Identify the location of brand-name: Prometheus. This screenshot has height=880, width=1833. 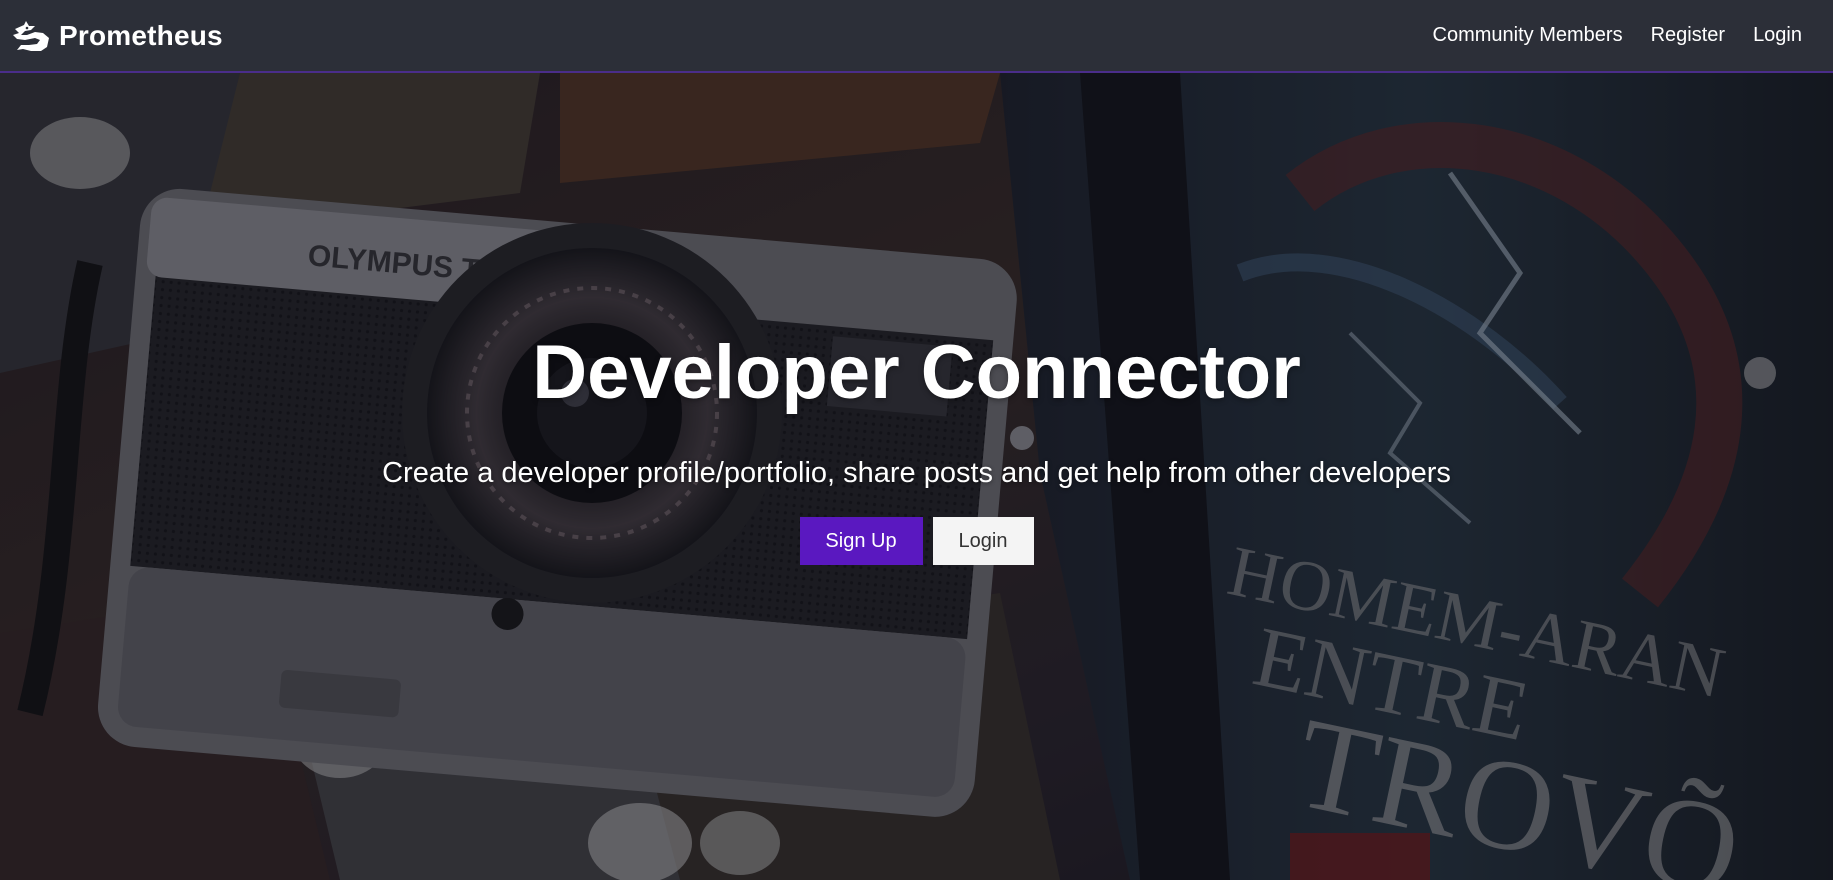
(141, 35).